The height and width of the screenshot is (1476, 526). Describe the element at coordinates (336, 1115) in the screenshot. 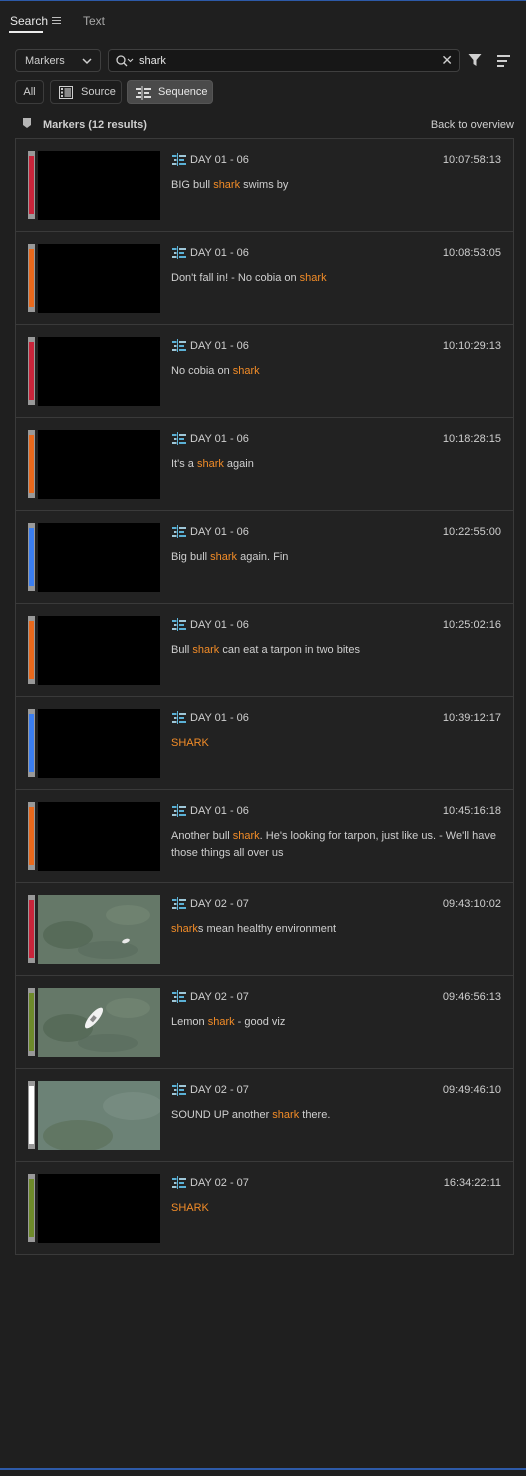

I see `marker-comment: SOUND UP another shark there.` at that location.